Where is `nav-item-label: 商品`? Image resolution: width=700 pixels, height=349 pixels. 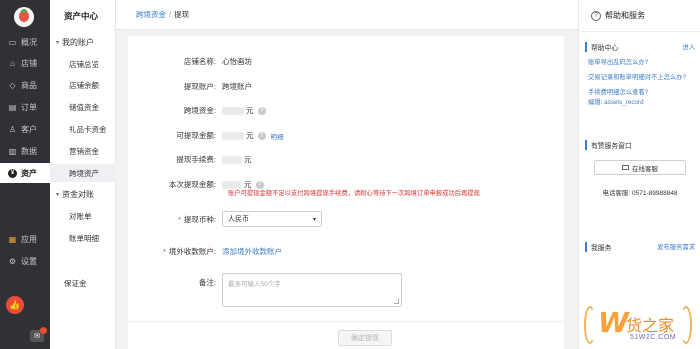
nav-item-label: 商品 is located at coordinates (29, 85).